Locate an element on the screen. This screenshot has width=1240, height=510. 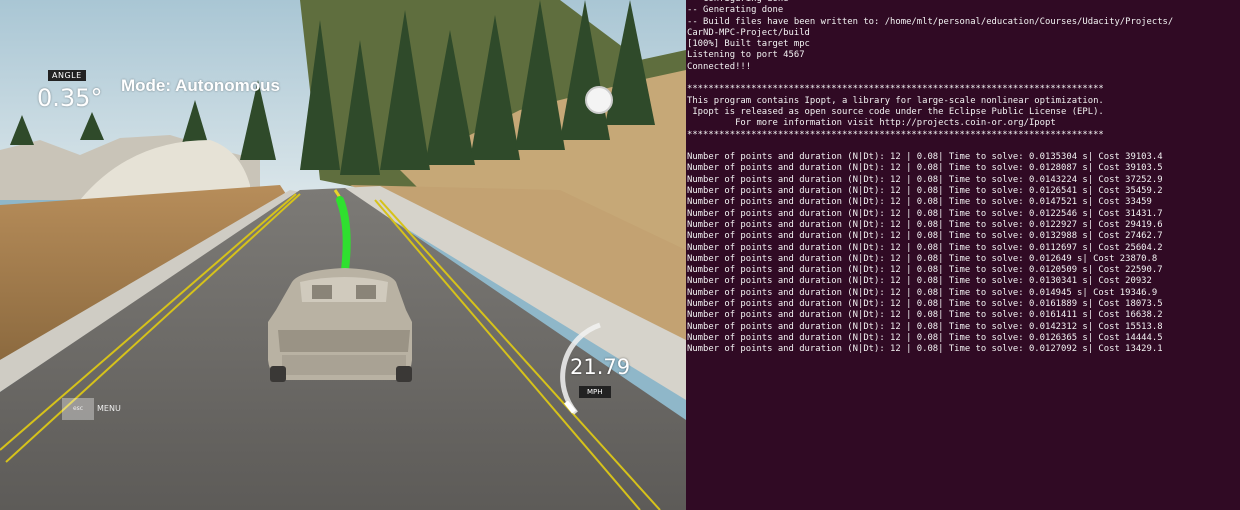
record-button is located at coordinates (599, 100).